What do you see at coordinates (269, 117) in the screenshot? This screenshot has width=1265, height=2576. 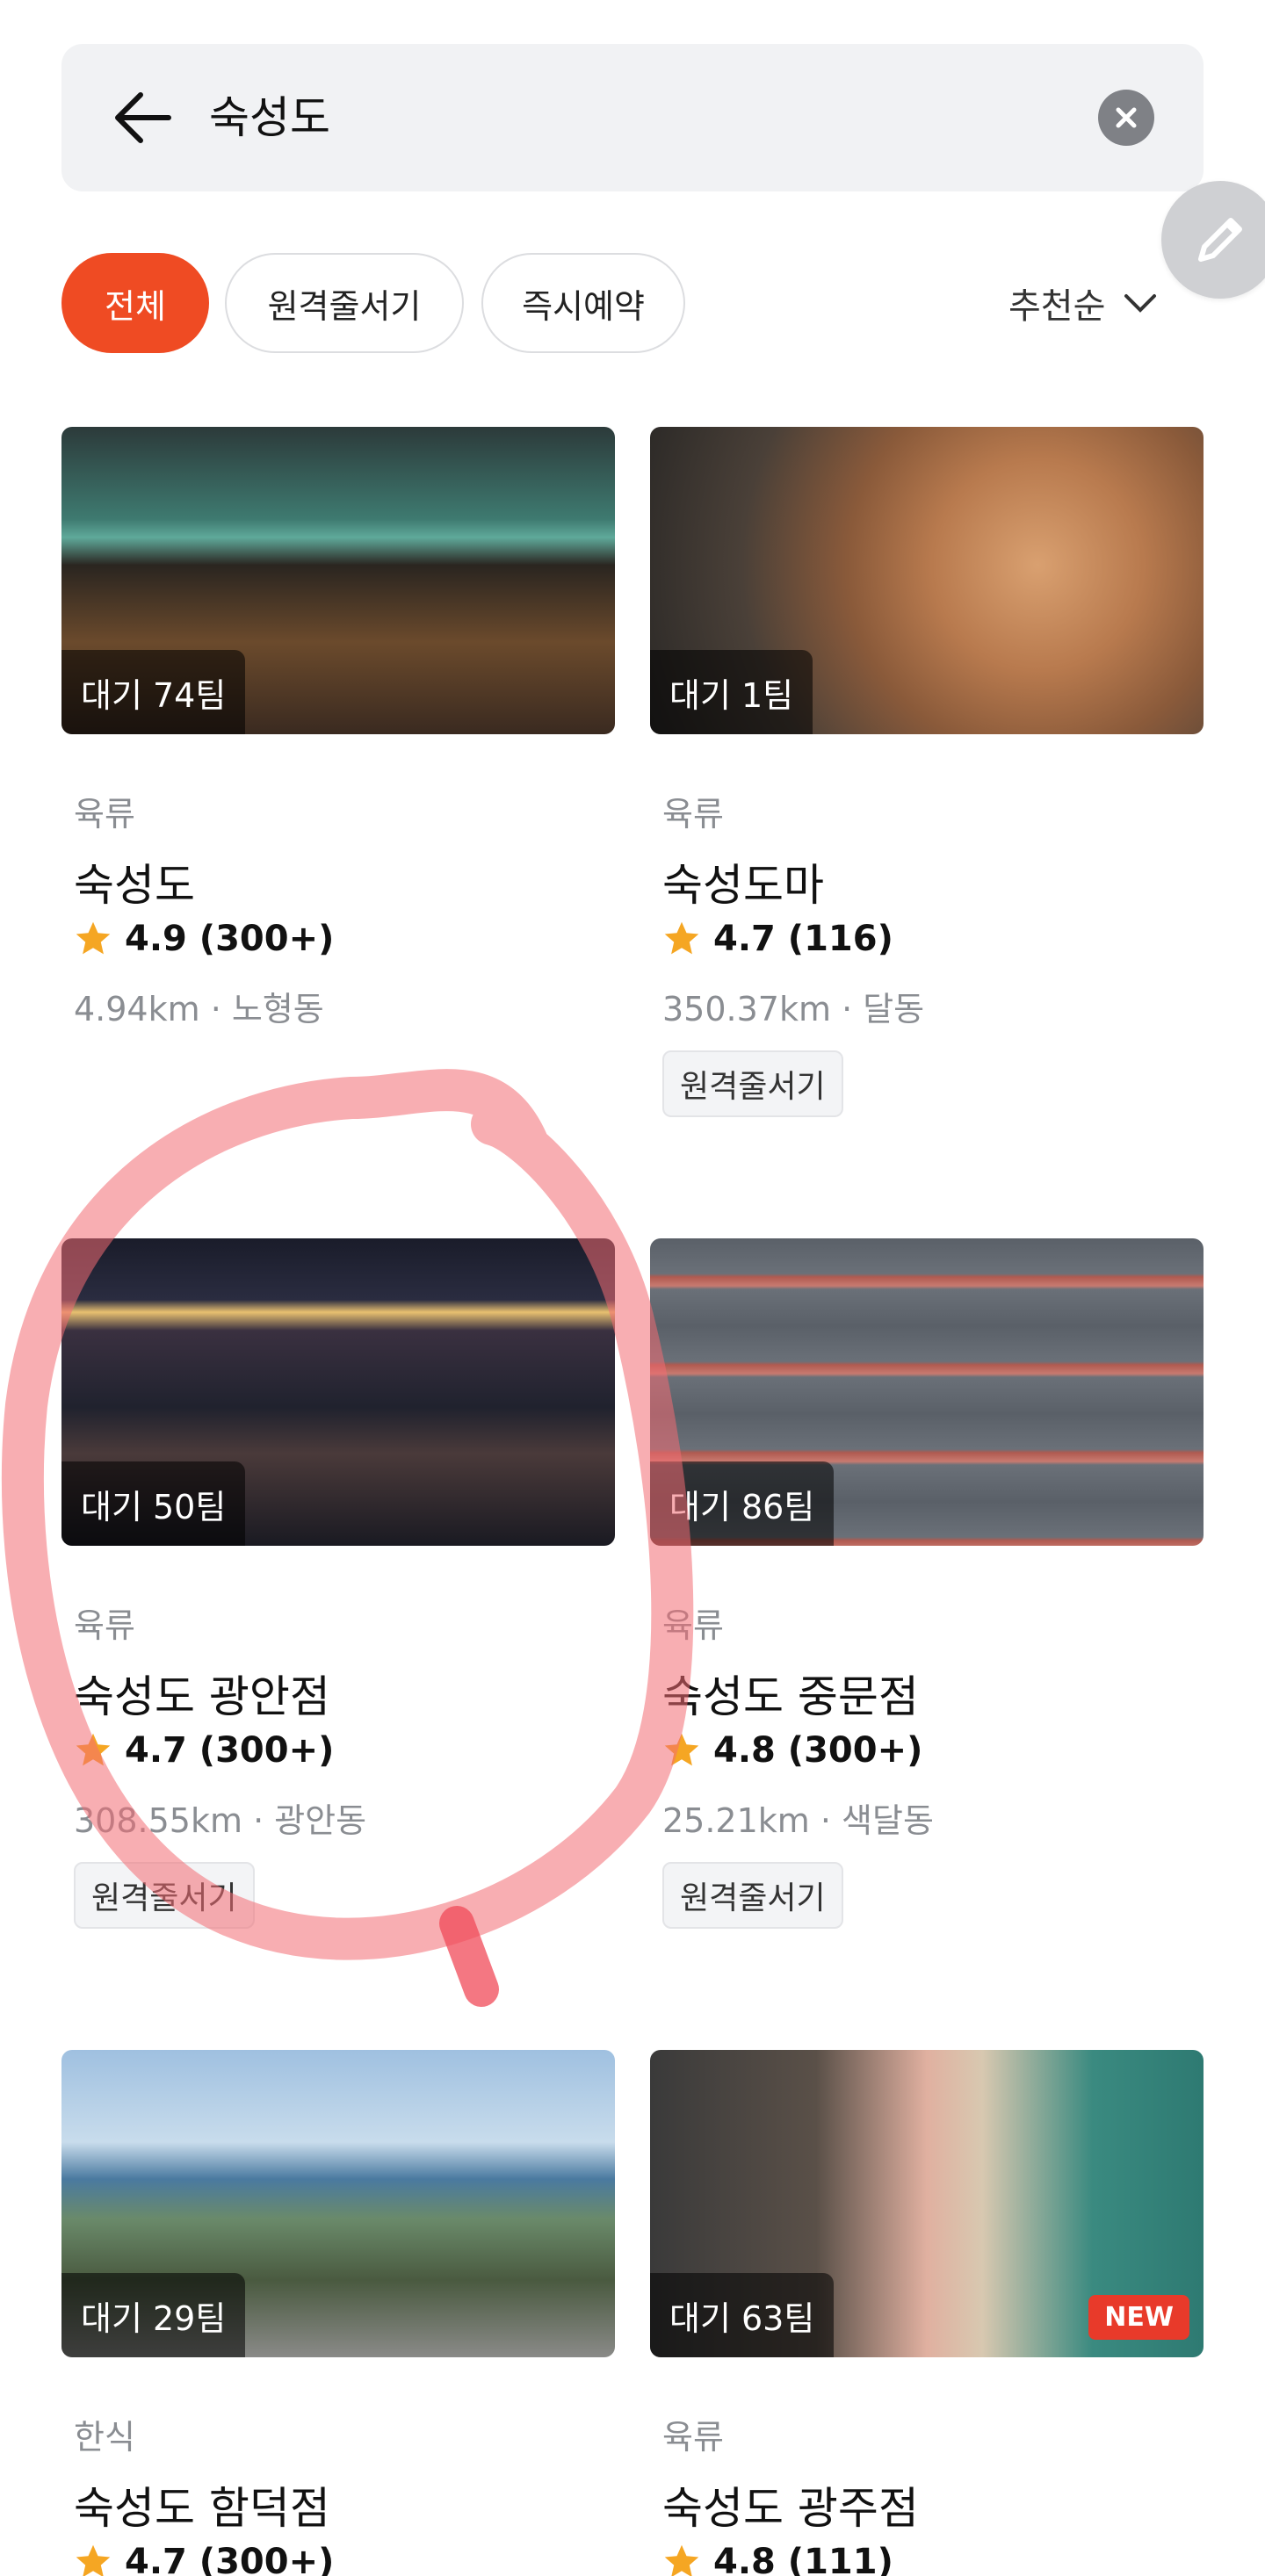 I see `search-input: 숙성도` at bounding box center [269, 117].